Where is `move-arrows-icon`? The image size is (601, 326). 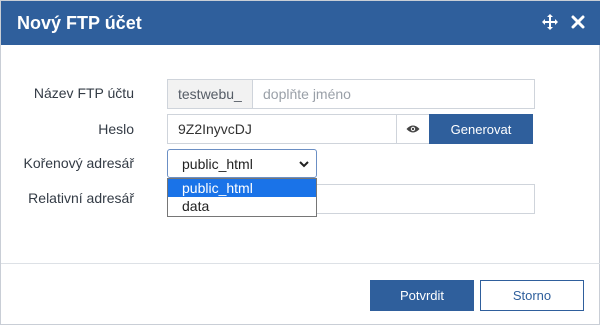 move-arrows-icon is located at coordinates (550, 22).